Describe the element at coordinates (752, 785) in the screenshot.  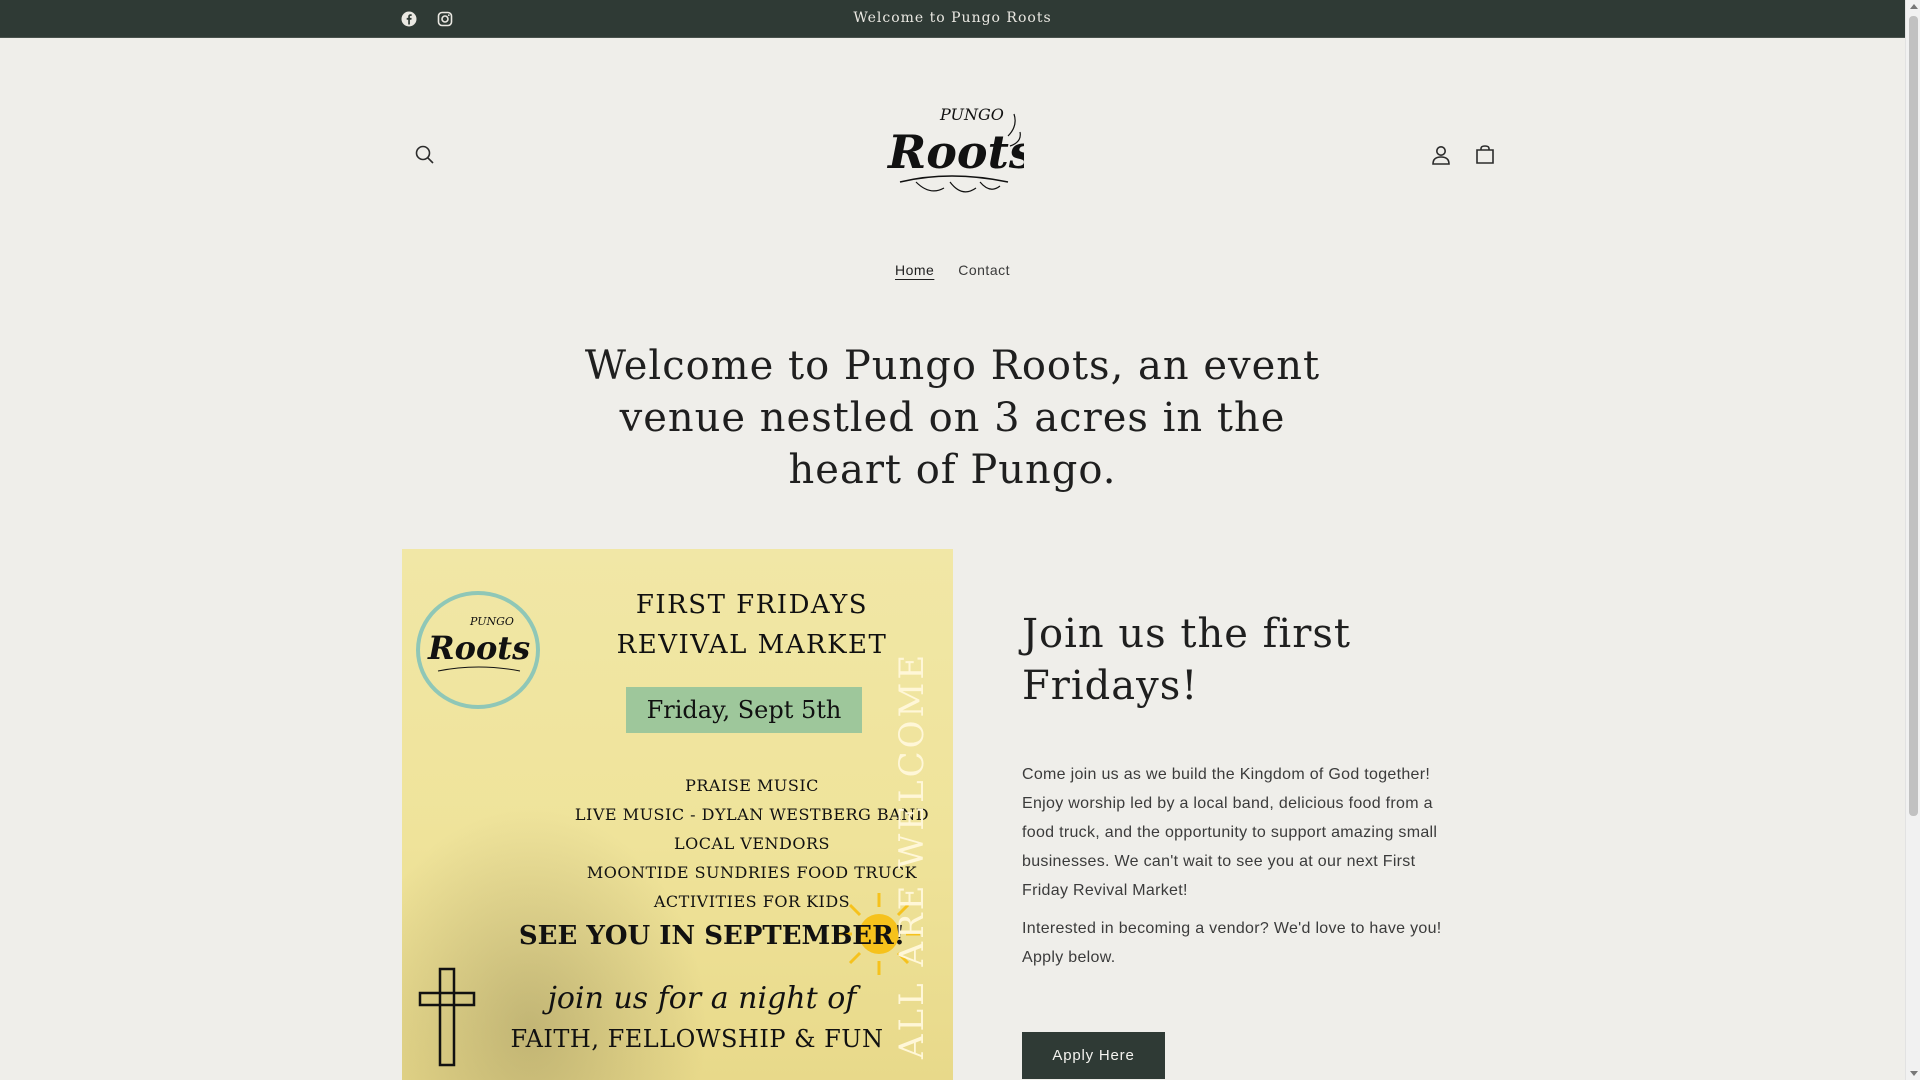
I see `poster-list-item: PRAISE MUSIC` at that location.